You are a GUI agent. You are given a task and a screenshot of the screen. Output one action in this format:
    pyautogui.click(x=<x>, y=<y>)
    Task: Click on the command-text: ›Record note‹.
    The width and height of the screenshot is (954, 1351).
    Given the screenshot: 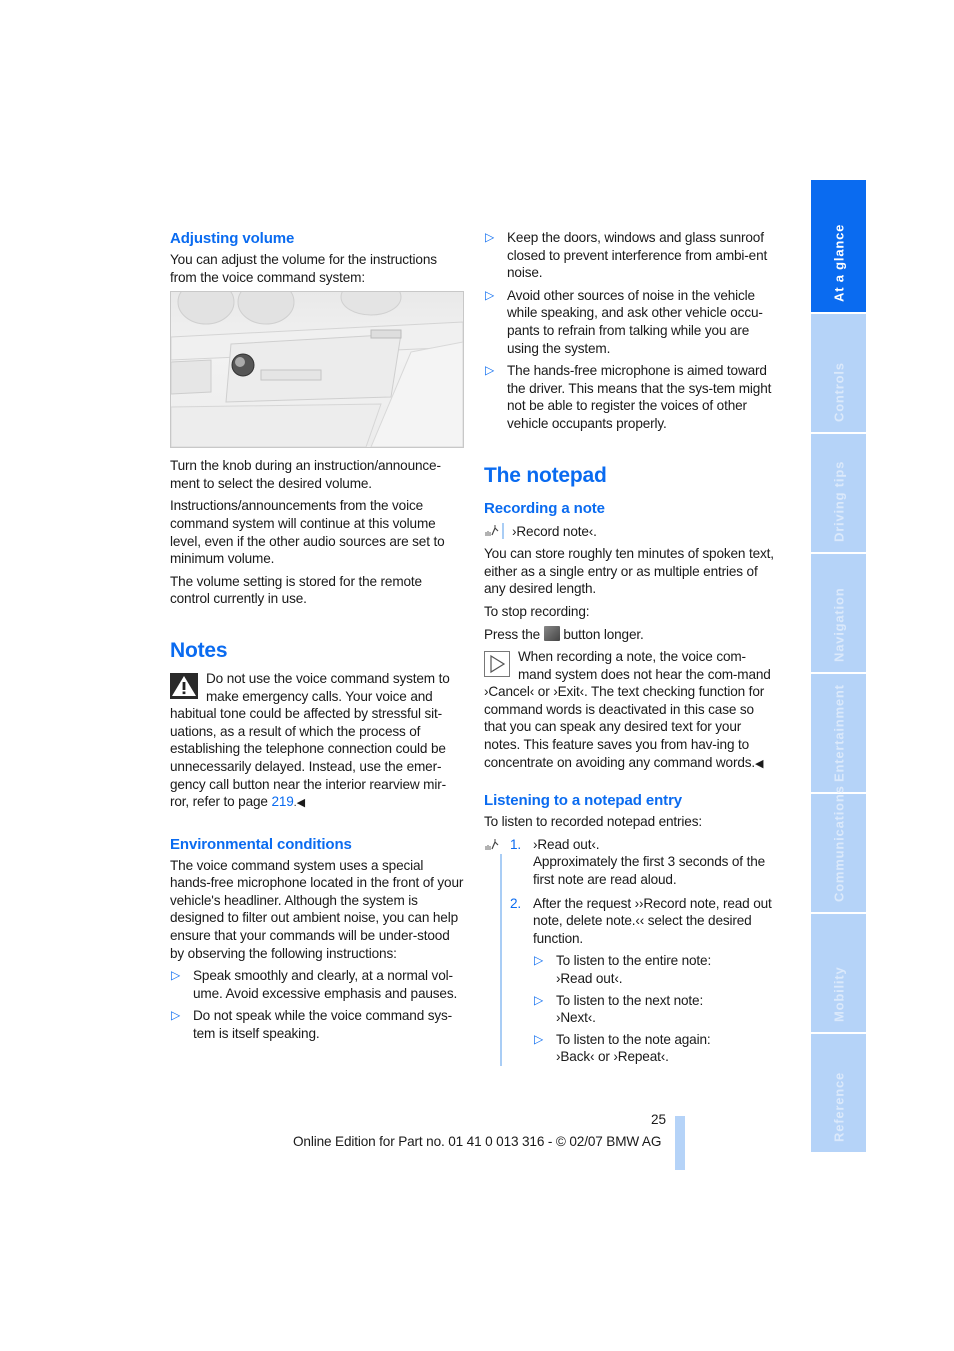 What is the action you would take?
    pyautogui.click(x=554, y=531)
    